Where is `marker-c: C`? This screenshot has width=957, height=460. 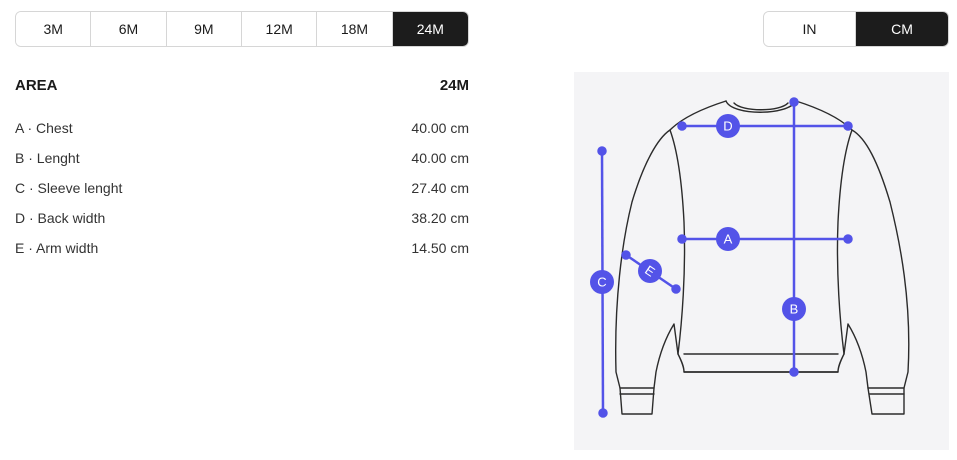 marker-c: C is located at coordinates (602, 282).